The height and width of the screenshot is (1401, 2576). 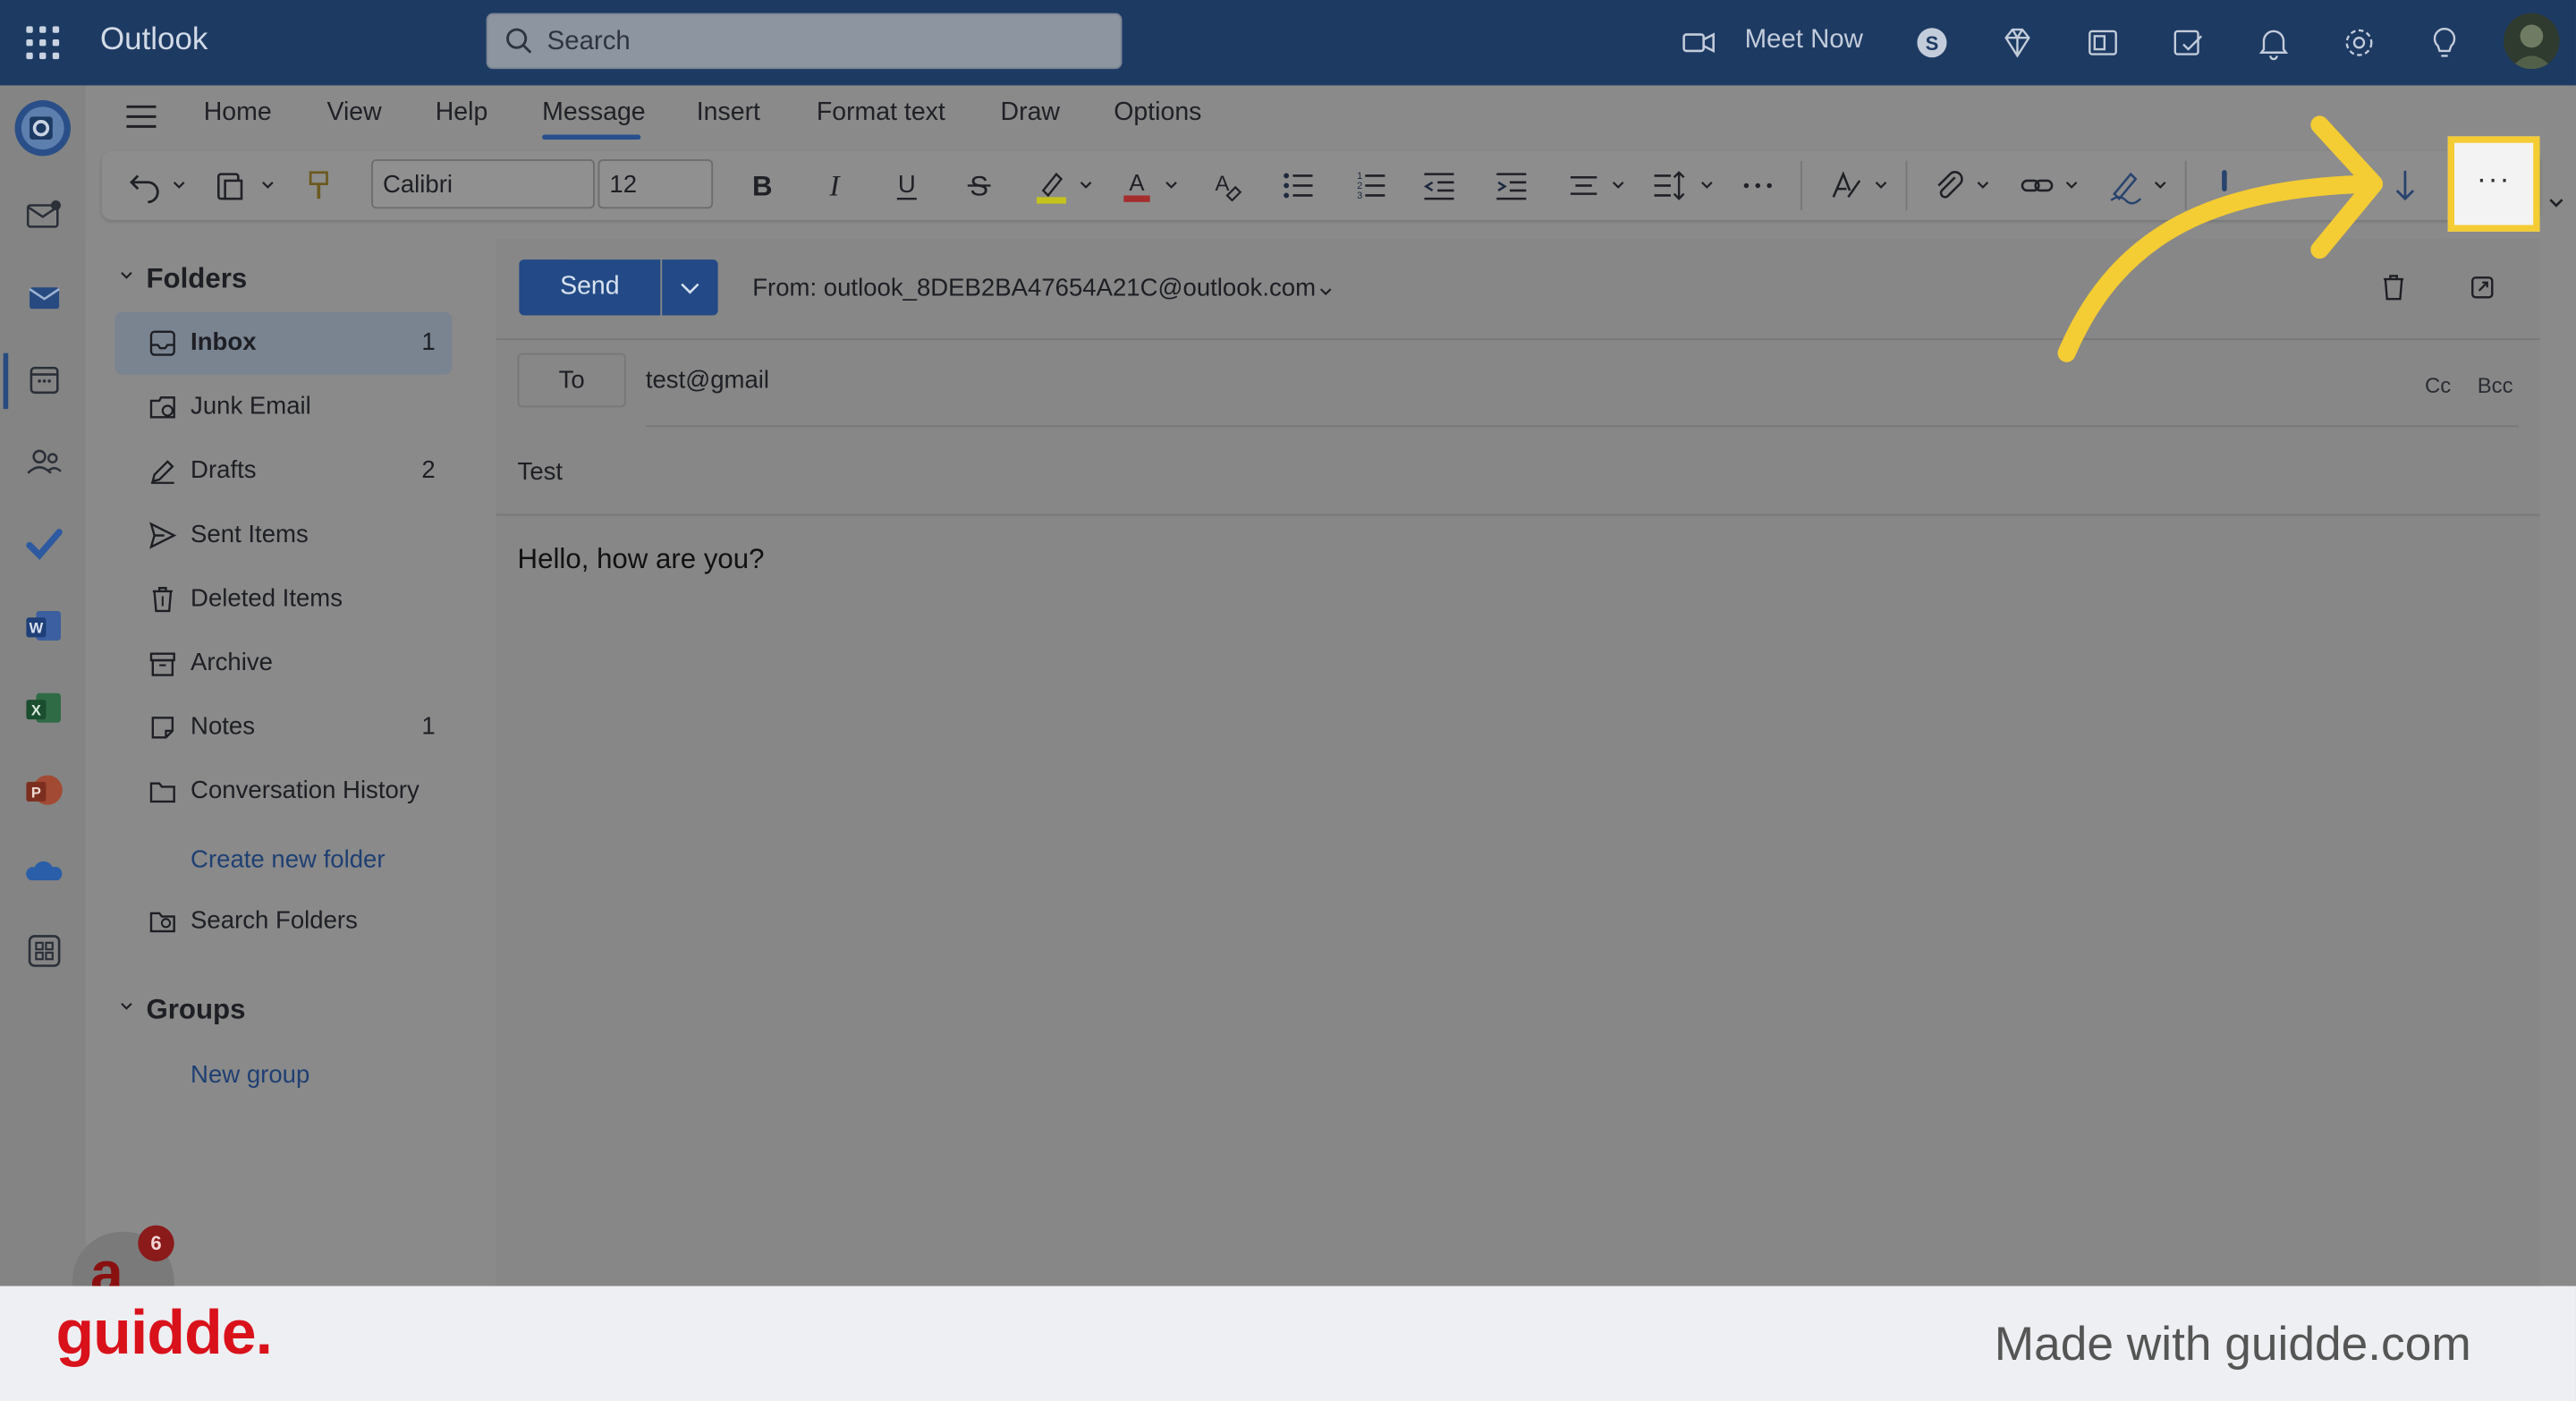 What do you see at coordinates (590, 287) in the screenshot?
I see `send-button: Send` at bounding box center [590, 287].